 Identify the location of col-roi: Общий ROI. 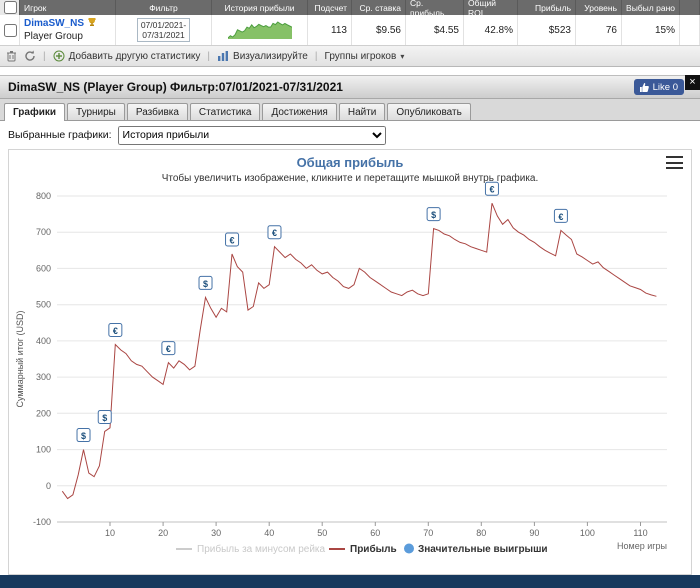
(491, 9).